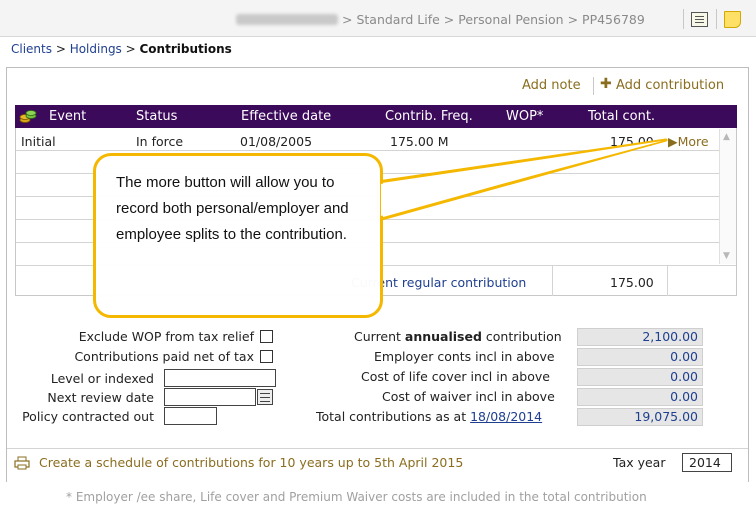  I want to click on annualised-label-bold: annualised, so click(443, 336).